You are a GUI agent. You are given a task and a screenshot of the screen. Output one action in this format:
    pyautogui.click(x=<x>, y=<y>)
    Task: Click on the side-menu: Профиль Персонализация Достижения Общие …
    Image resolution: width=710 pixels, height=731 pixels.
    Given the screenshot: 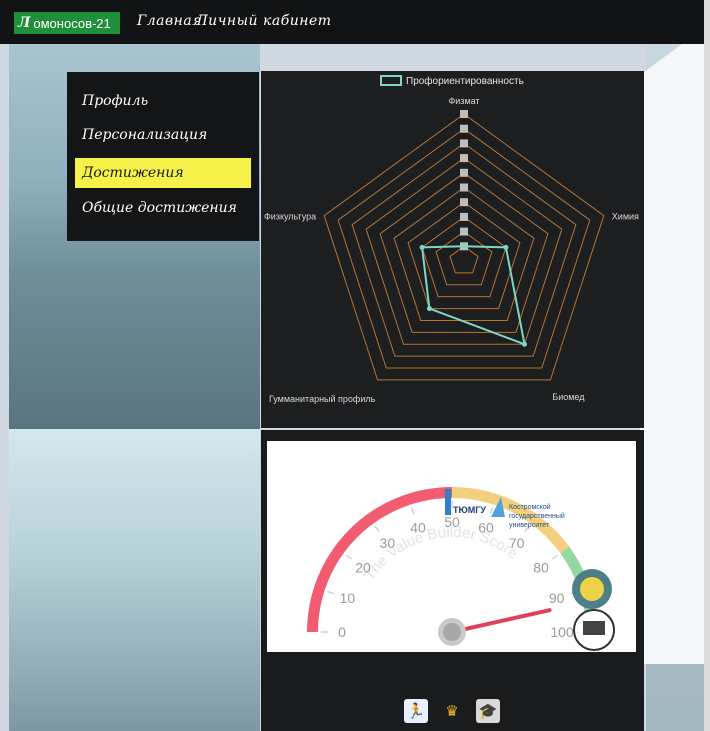 What is the action you would take?
    pyautogui.click(x=163, y=156)
    